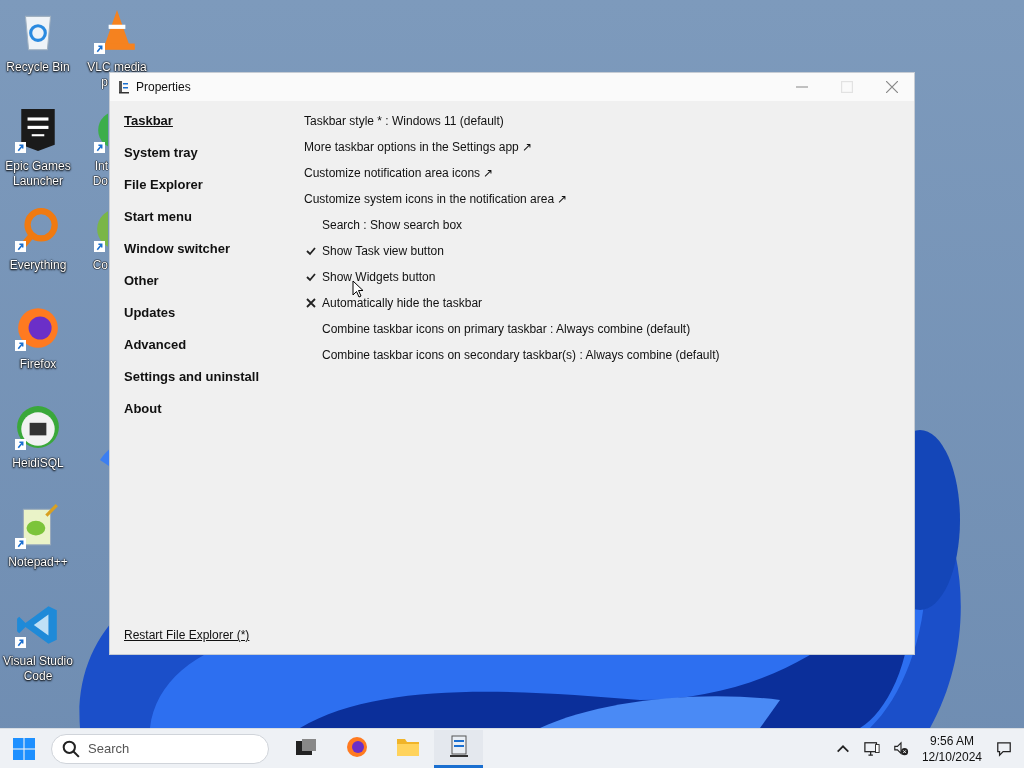 This screenshot has height=768, width=1024. What do you see at coordinates (24, 748) in the screenshot?
I see `start-icon` at bounding box center [24, 748].